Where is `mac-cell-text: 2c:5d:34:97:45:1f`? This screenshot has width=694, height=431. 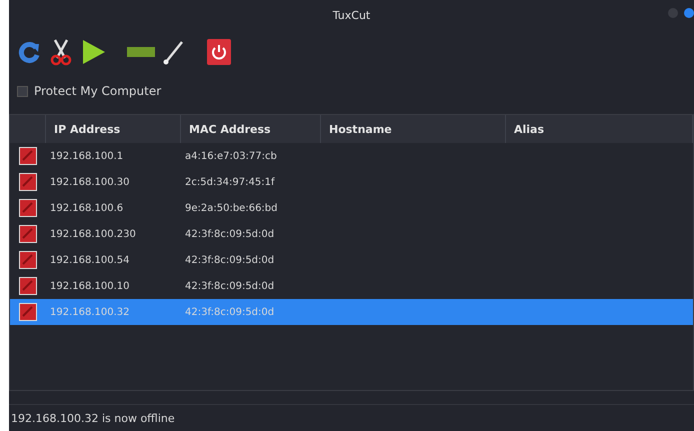 mac-cell-text: 2c:5d:34:97:45:1f is located at coordinates (230, 183).